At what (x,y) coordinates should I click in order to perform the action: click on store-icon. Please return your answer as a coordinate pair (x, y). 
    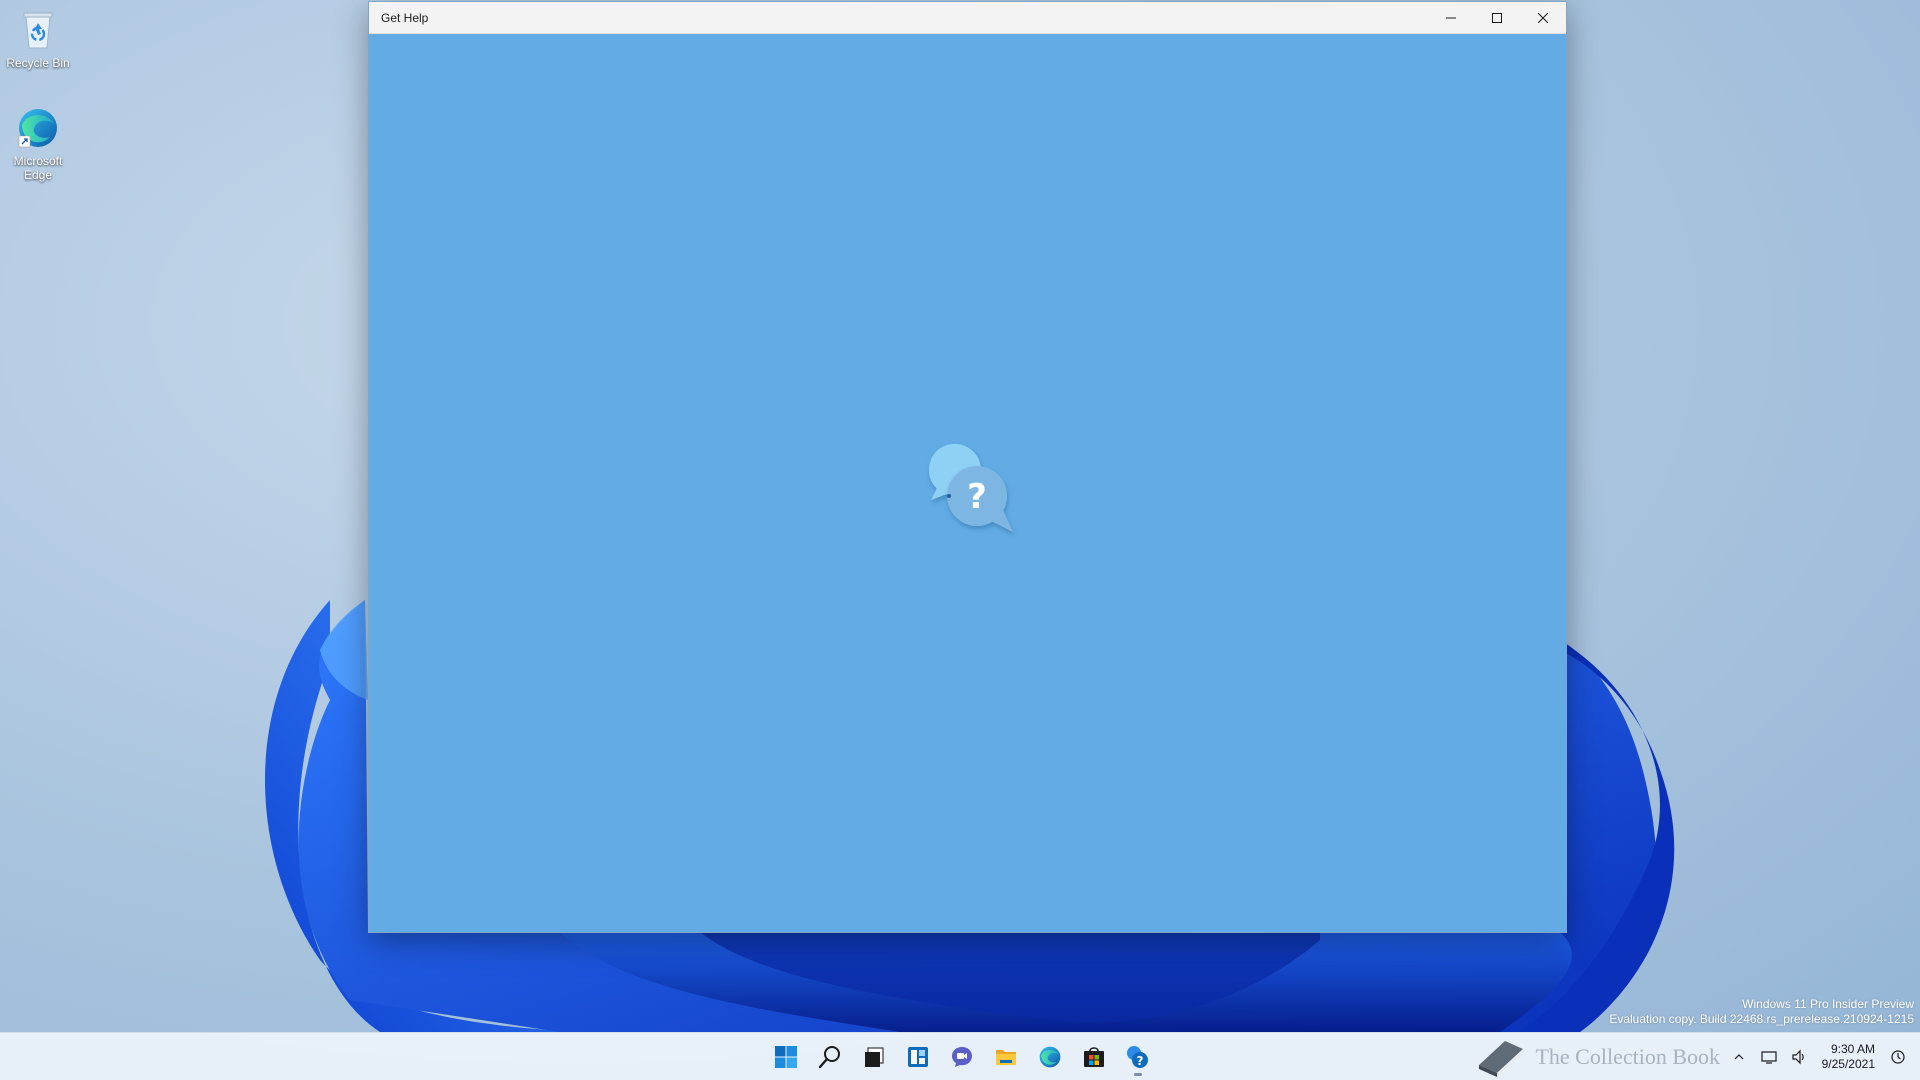
    Looking at the image, I should click on (1094, 1057).